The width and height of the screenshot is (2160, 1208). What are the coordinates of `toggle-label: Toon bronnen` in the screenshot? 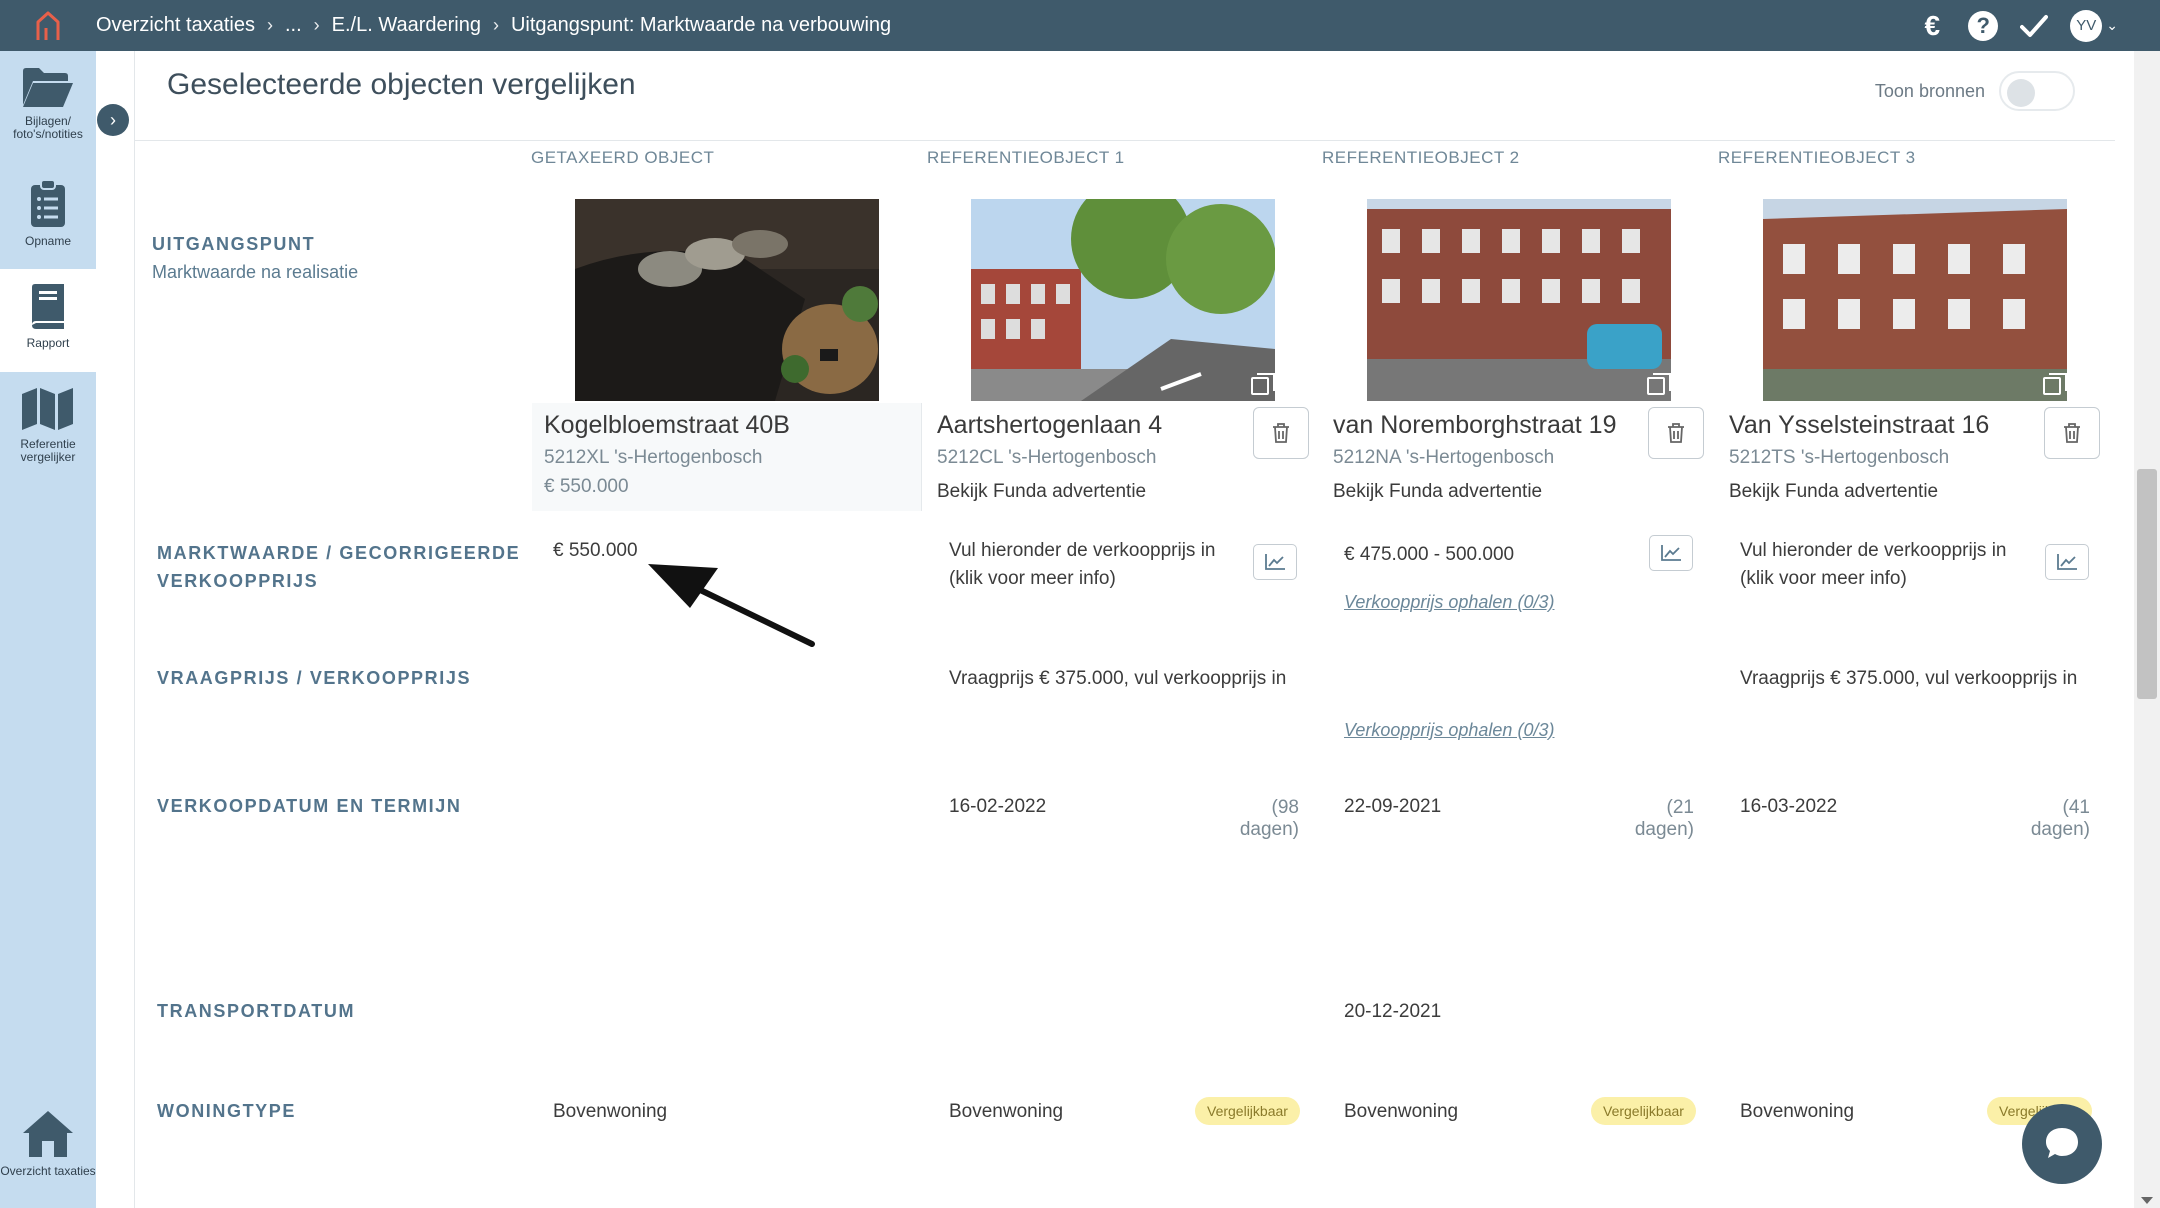 It's located at (1929, 90).